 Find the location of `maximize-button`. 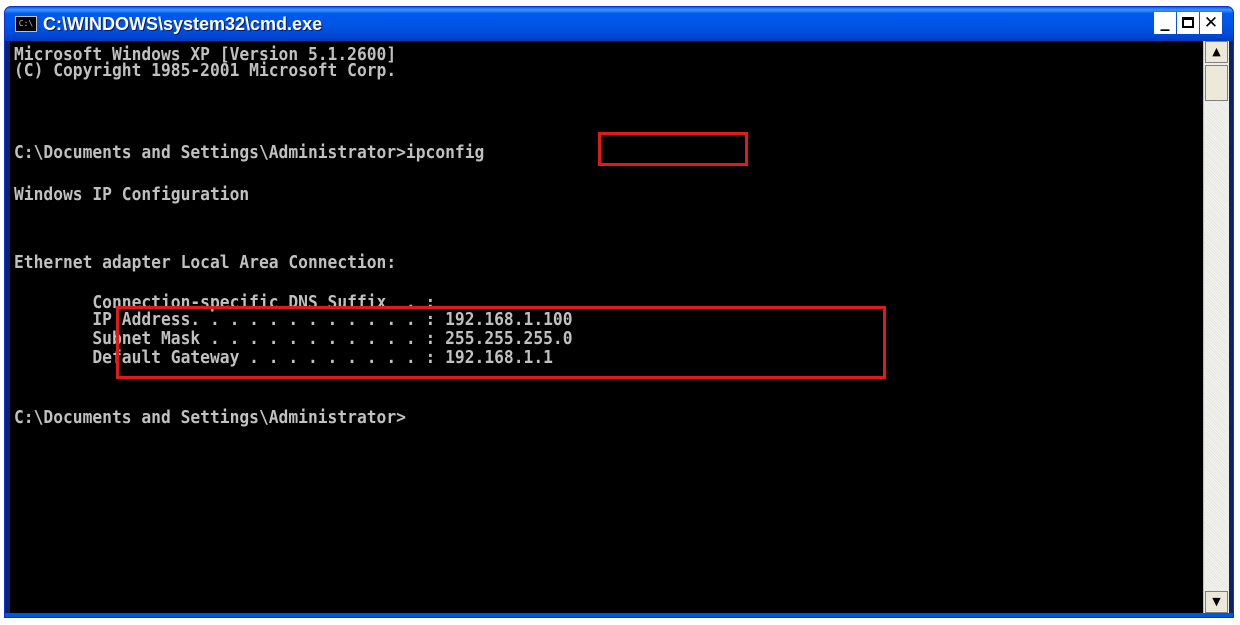

maximize-button is located at coordinates (1188, 23).